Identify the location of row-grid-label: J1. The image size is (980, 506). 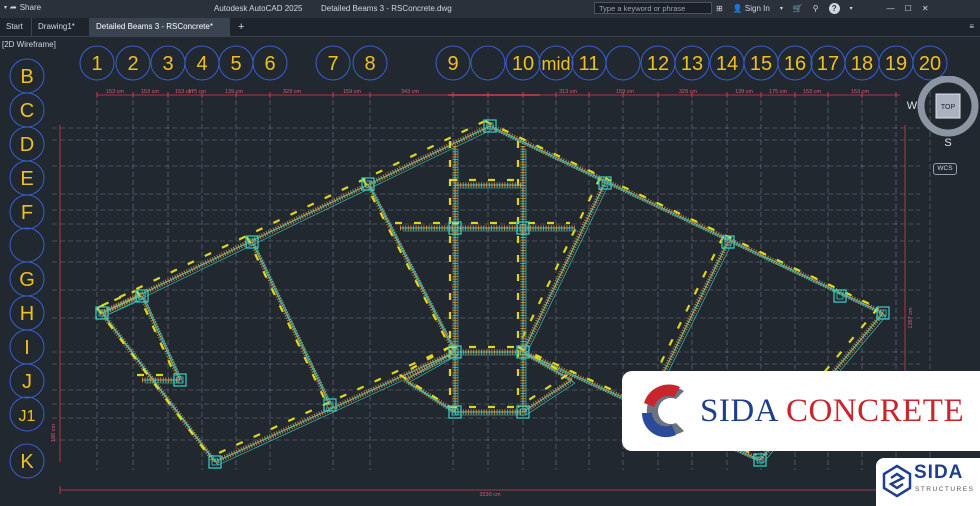
(27, 416).